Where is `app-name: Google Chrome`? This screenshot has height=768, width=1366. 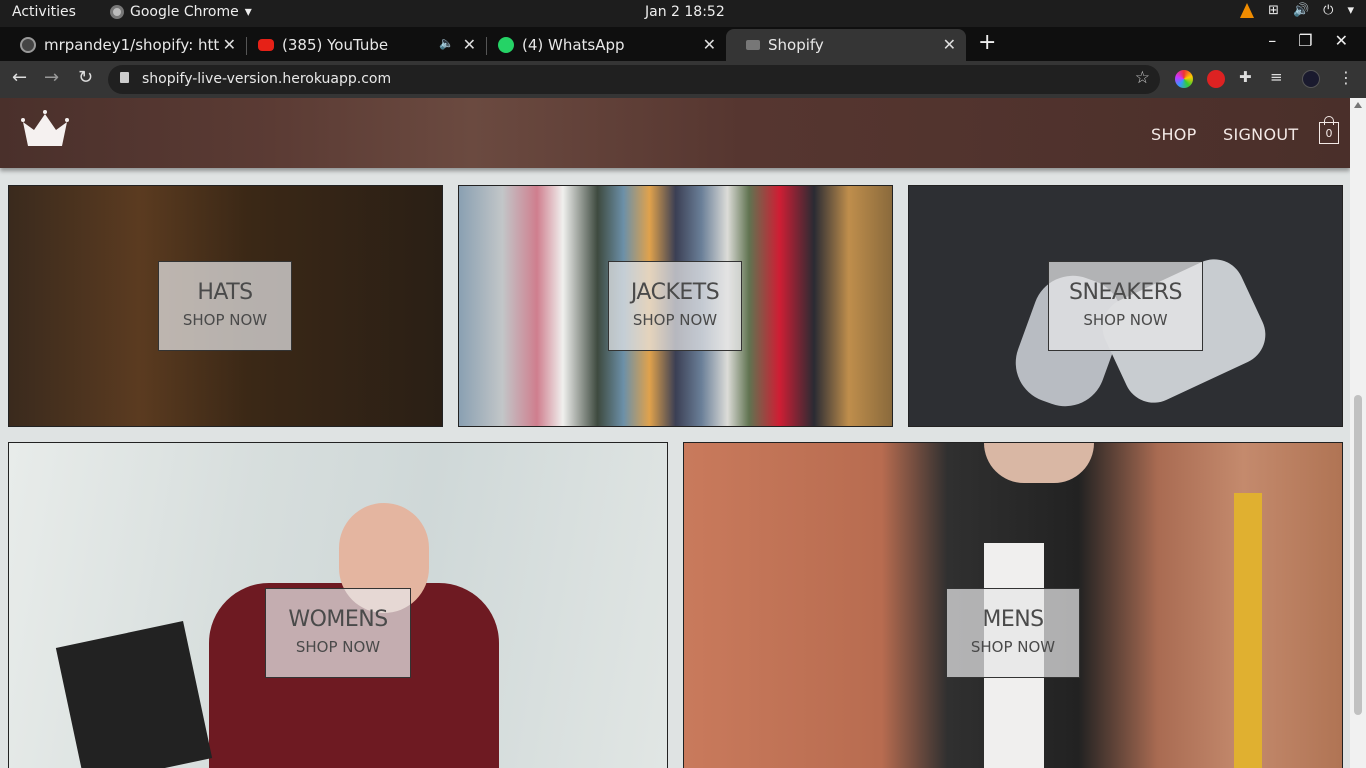 app-name: Google Chrome is located at coordinates (184, 12).